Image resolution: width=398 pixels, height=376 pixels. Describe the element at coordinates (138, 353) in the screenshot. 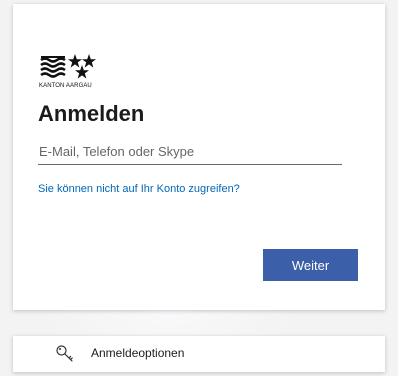

I see `signin-options-label: Anmeldeoptionen` at that location.